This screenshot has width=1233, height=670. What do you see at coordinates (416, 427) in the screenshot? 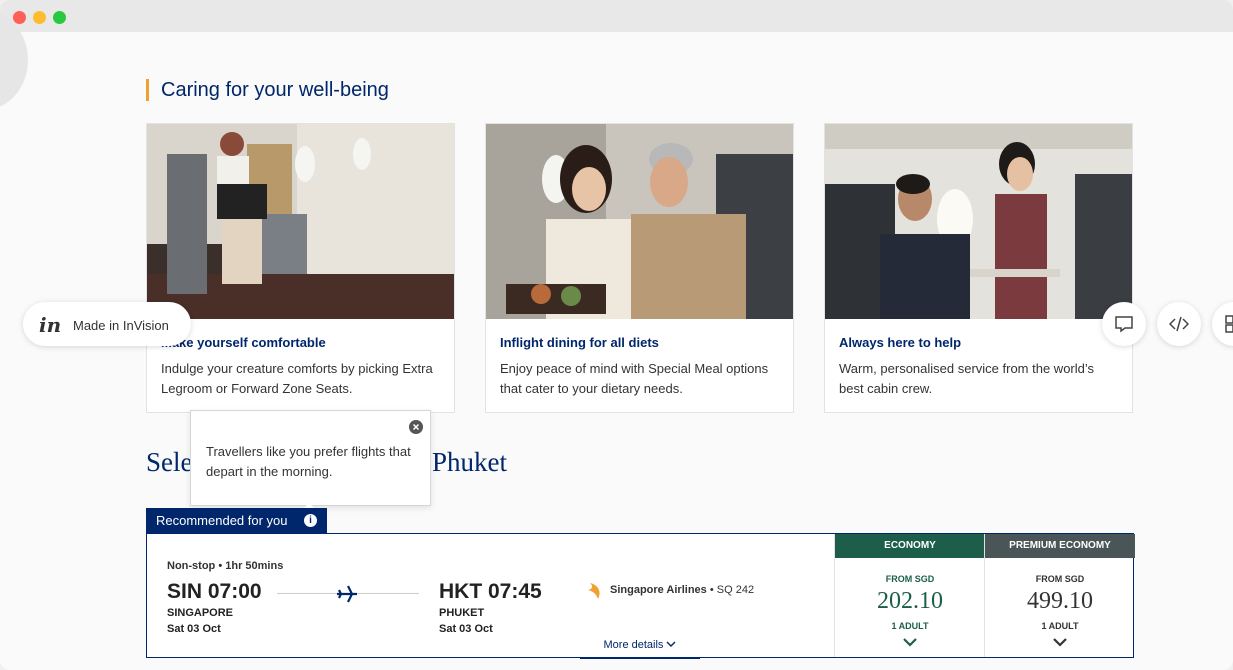
I see `tooltip-close-icon` at bounding box center [416, 427].